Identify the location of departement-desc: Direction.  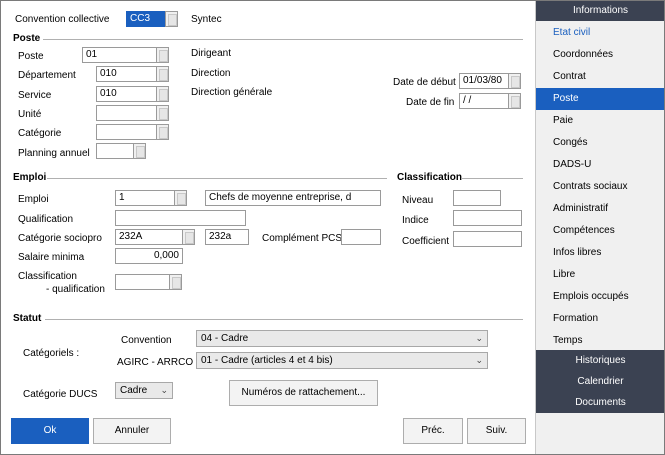
(211, 73).